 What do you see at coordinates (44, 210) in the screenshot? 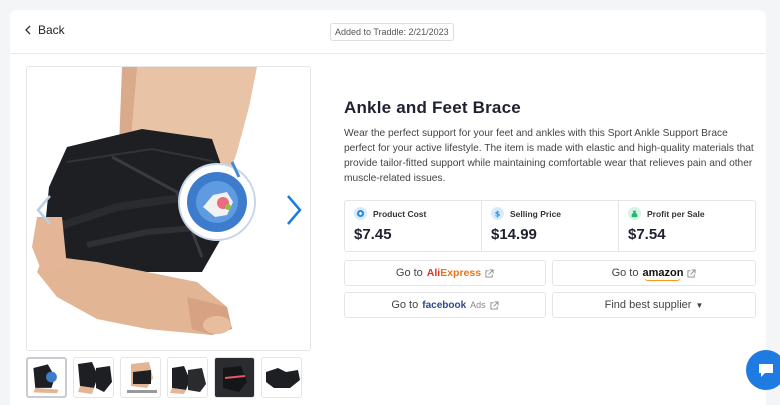
I see `previous-image-arrow` at bounding box center [44, 210].